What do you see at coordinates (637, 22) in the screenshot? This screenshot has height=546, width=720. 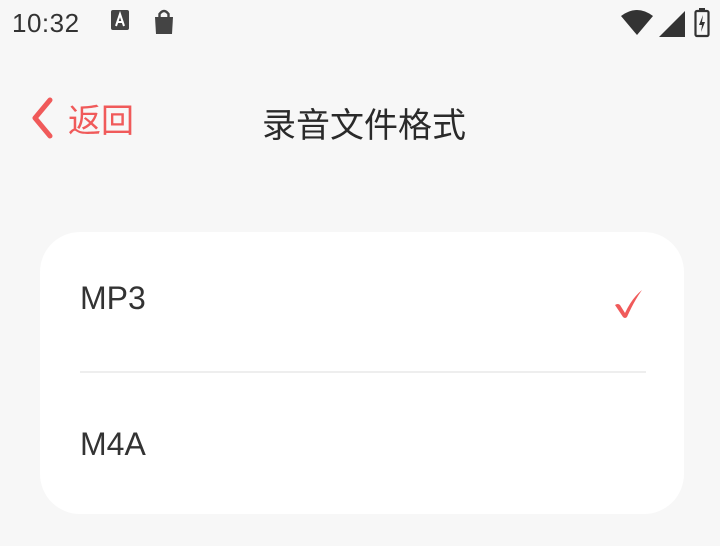 I see `wifi-icon` at bounding box center [637, 22].